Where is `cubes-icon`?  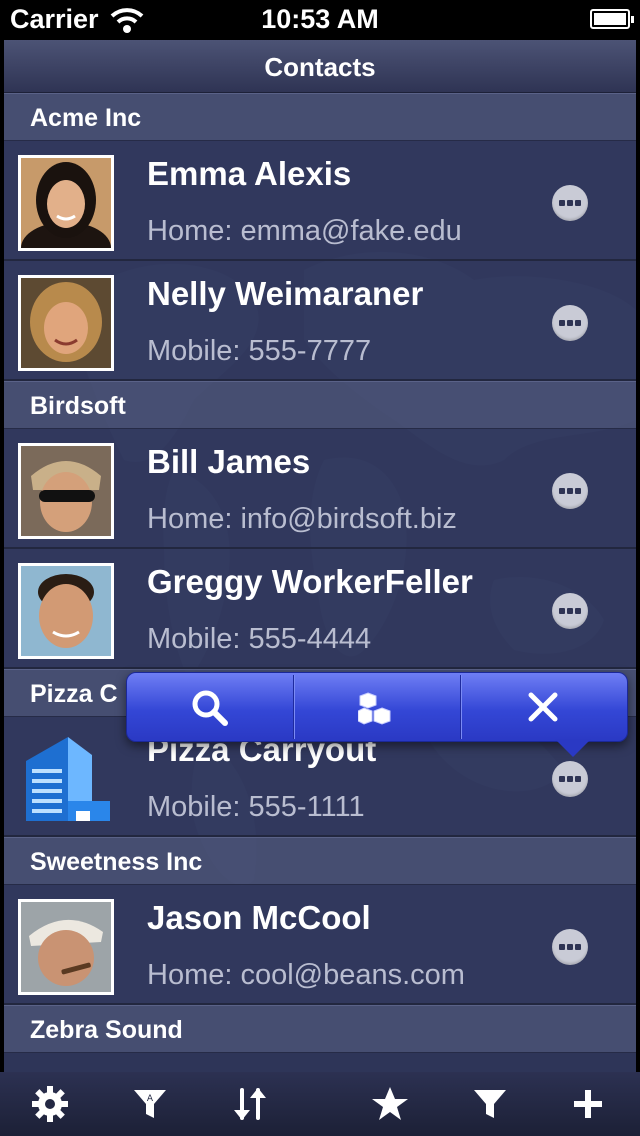 cubes-icon is located at coordinates (374, 708).